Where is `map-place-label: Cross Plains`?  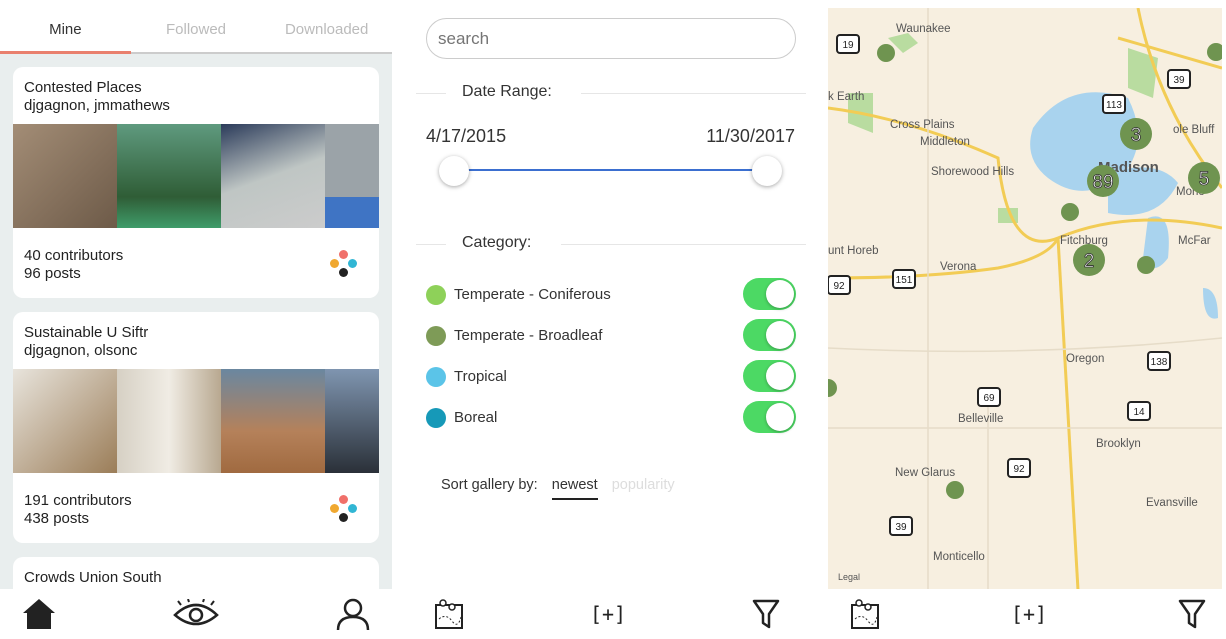 map-place-label: Cross Plains is located at coordinates (922, 125).